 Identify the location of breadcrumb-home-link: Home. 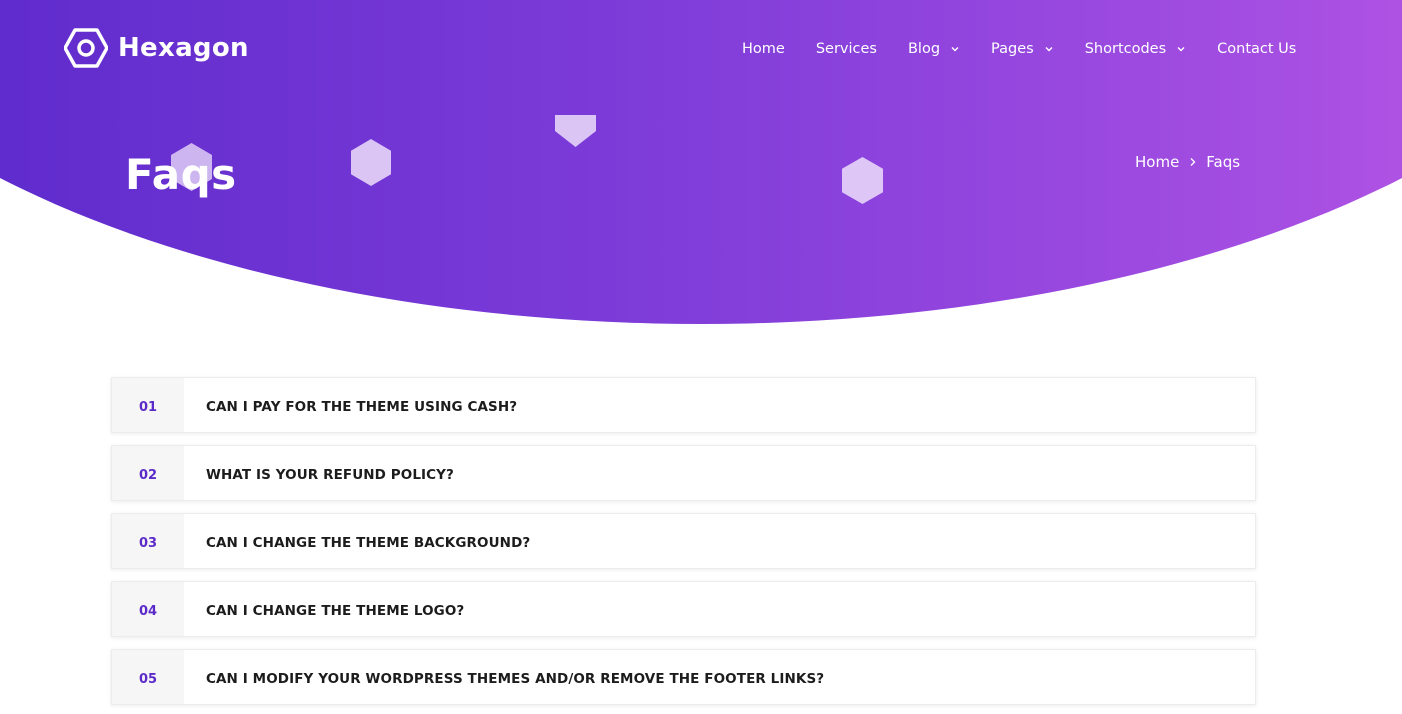
(1157, 162).